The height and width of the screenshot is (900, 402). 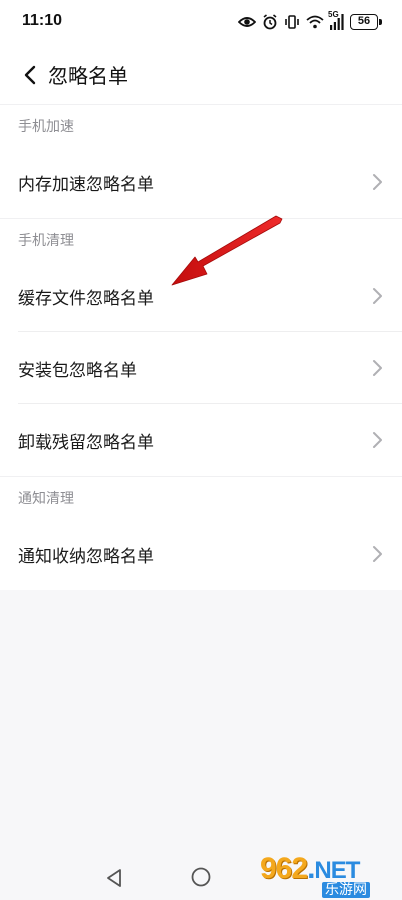 I want to click on page-title: 忽略名单, so click(x=88, y=76).